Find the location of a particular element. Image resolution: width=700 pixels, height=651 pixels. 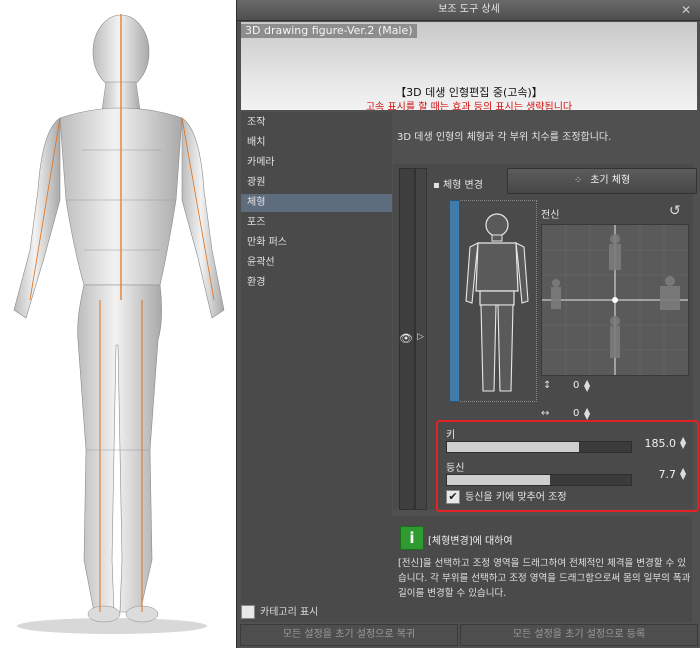

adjustment-grid is located at coordinates (615, 300).